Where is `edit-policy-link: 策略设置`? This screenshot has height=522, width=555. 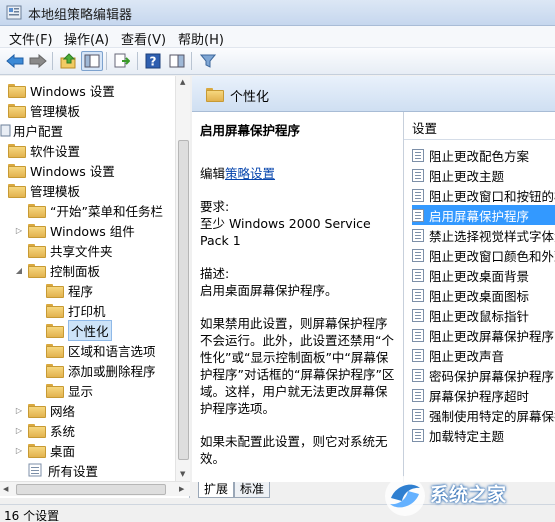
edit-policy-link: 策略设置 is located at coordinates (250, 173).